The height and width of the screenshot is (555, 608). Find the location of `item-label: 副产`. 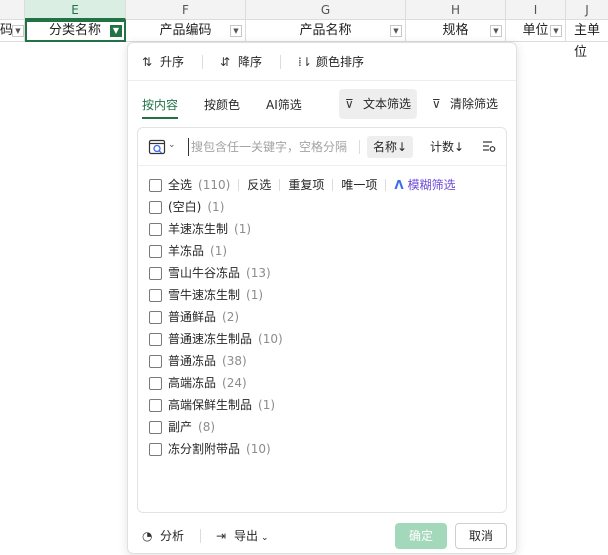

item-label: 副产 is located at coordinates (180, 427).